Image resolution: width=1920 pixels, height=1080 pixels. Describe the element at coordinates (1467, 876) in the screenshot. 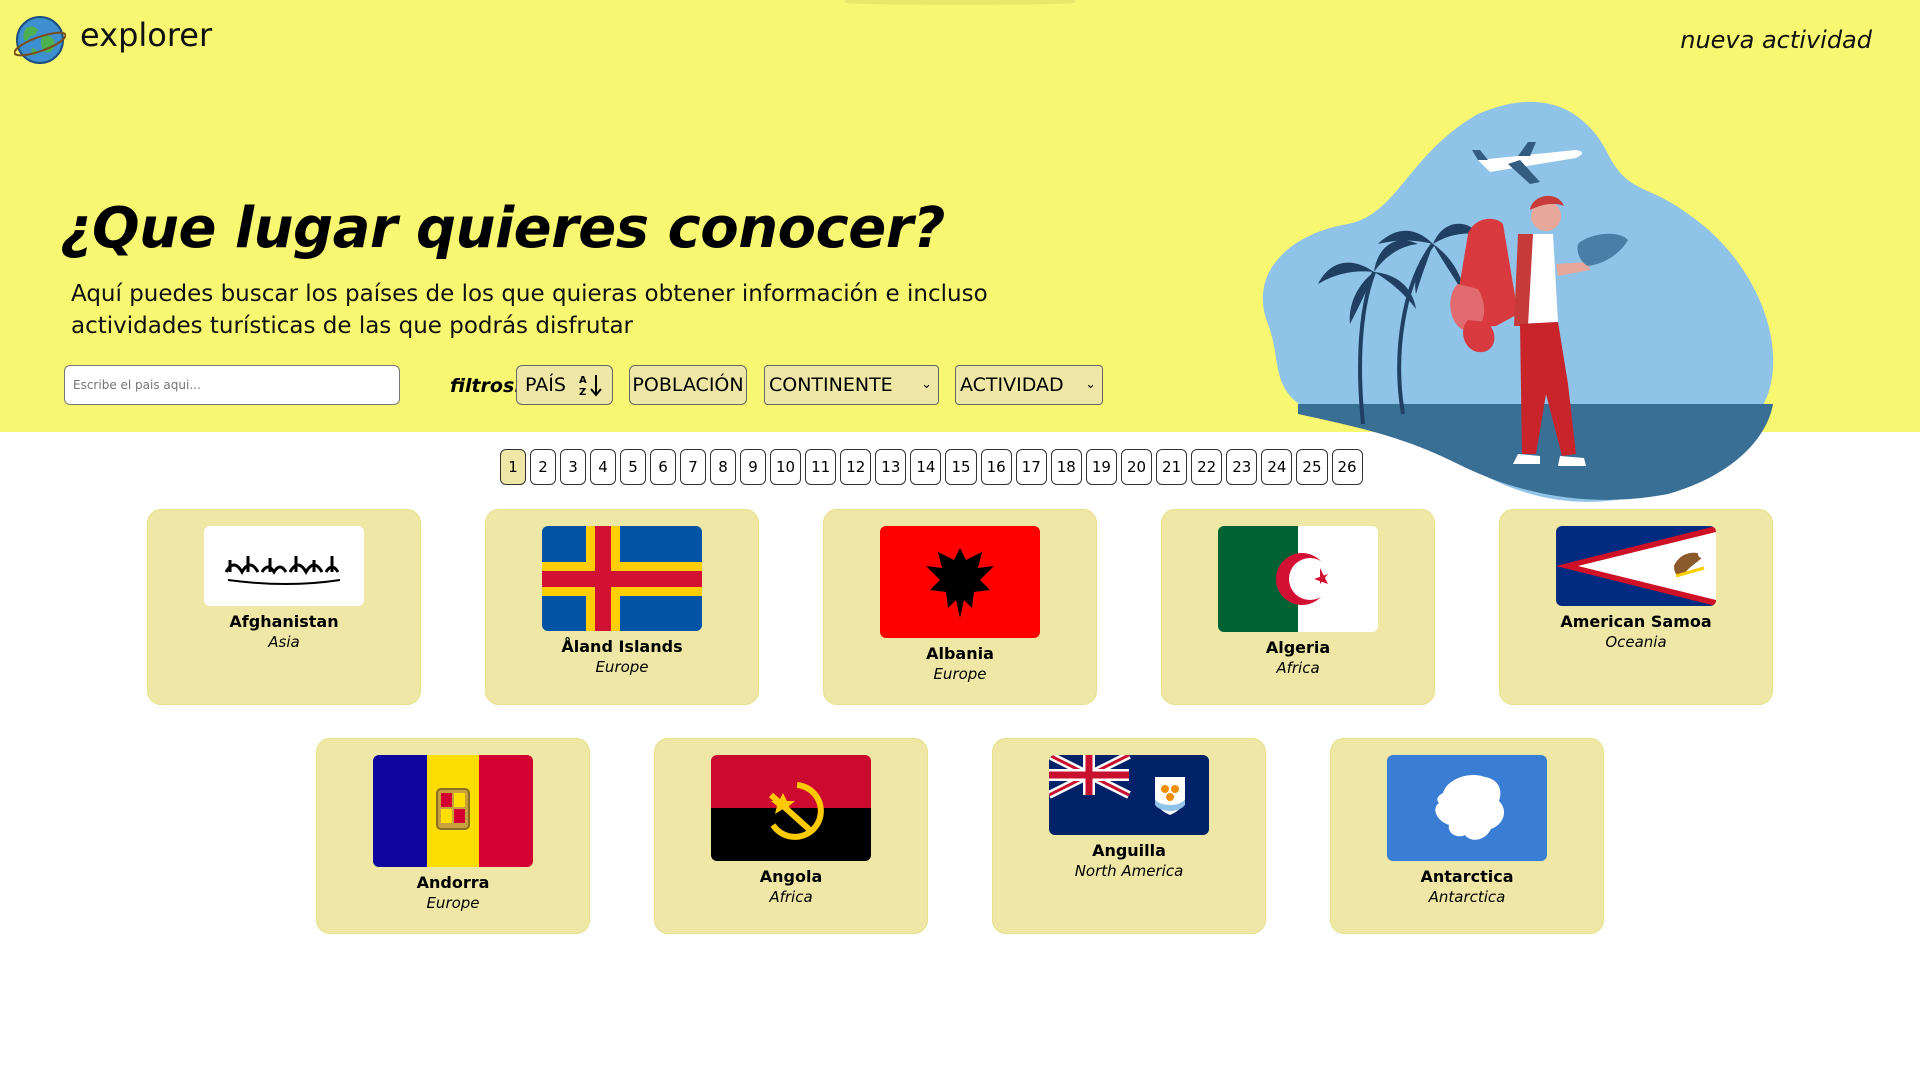

I see `country-name: Antarctica` at that location.